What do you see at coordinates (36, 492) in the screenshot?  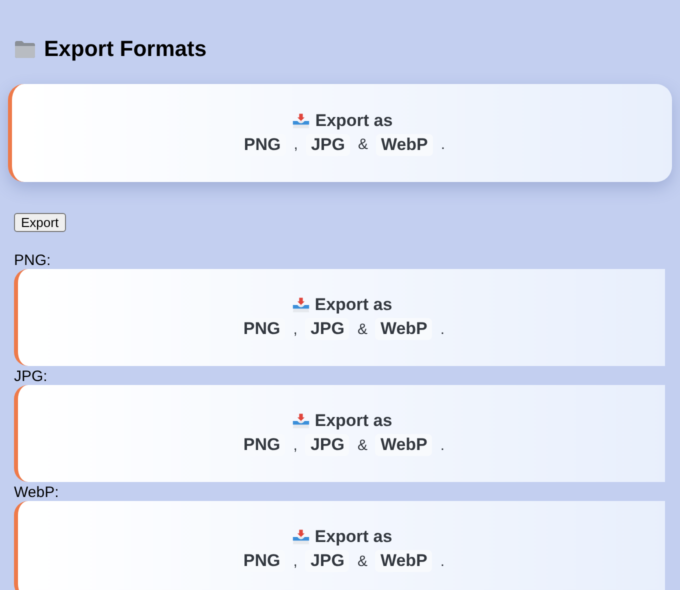 I see `preview-label: WebP:` at bounding box center [36, 492].